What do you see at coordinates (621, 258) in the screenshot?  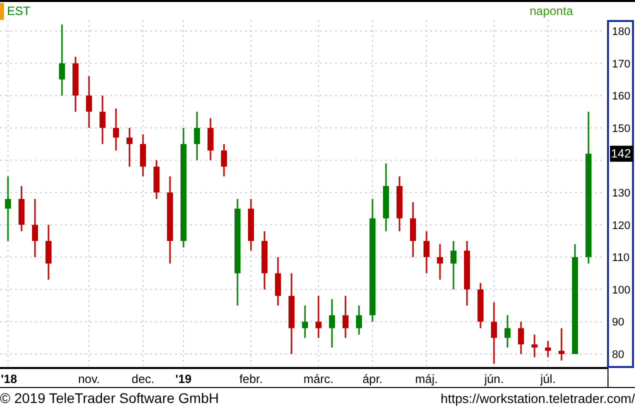 I see `axis-label: 110` at bounding box center [621, 258].